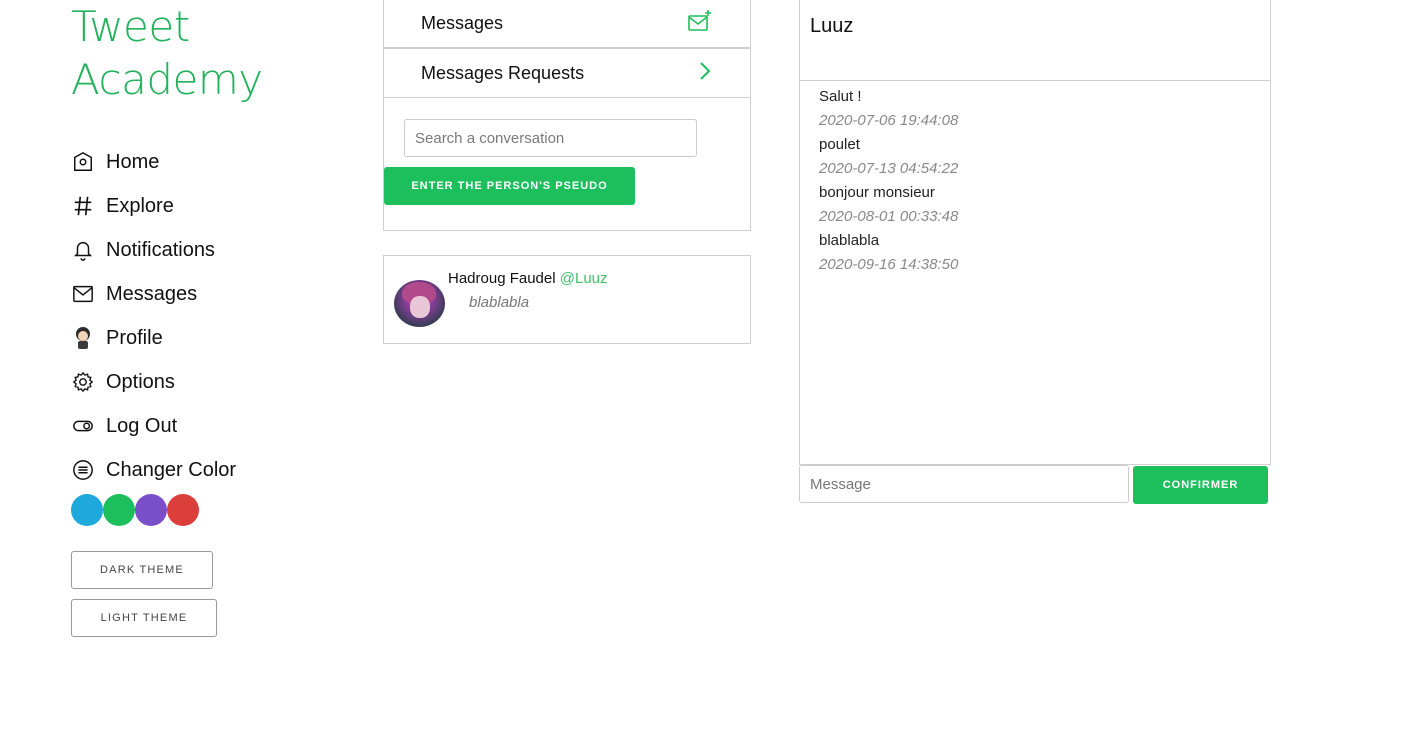 This screenshot has width=1428, height=744. What do you see at coordinates (550, 138) in the screenshot?
I see `search-conversation-input` at bounding box center [550, 138].